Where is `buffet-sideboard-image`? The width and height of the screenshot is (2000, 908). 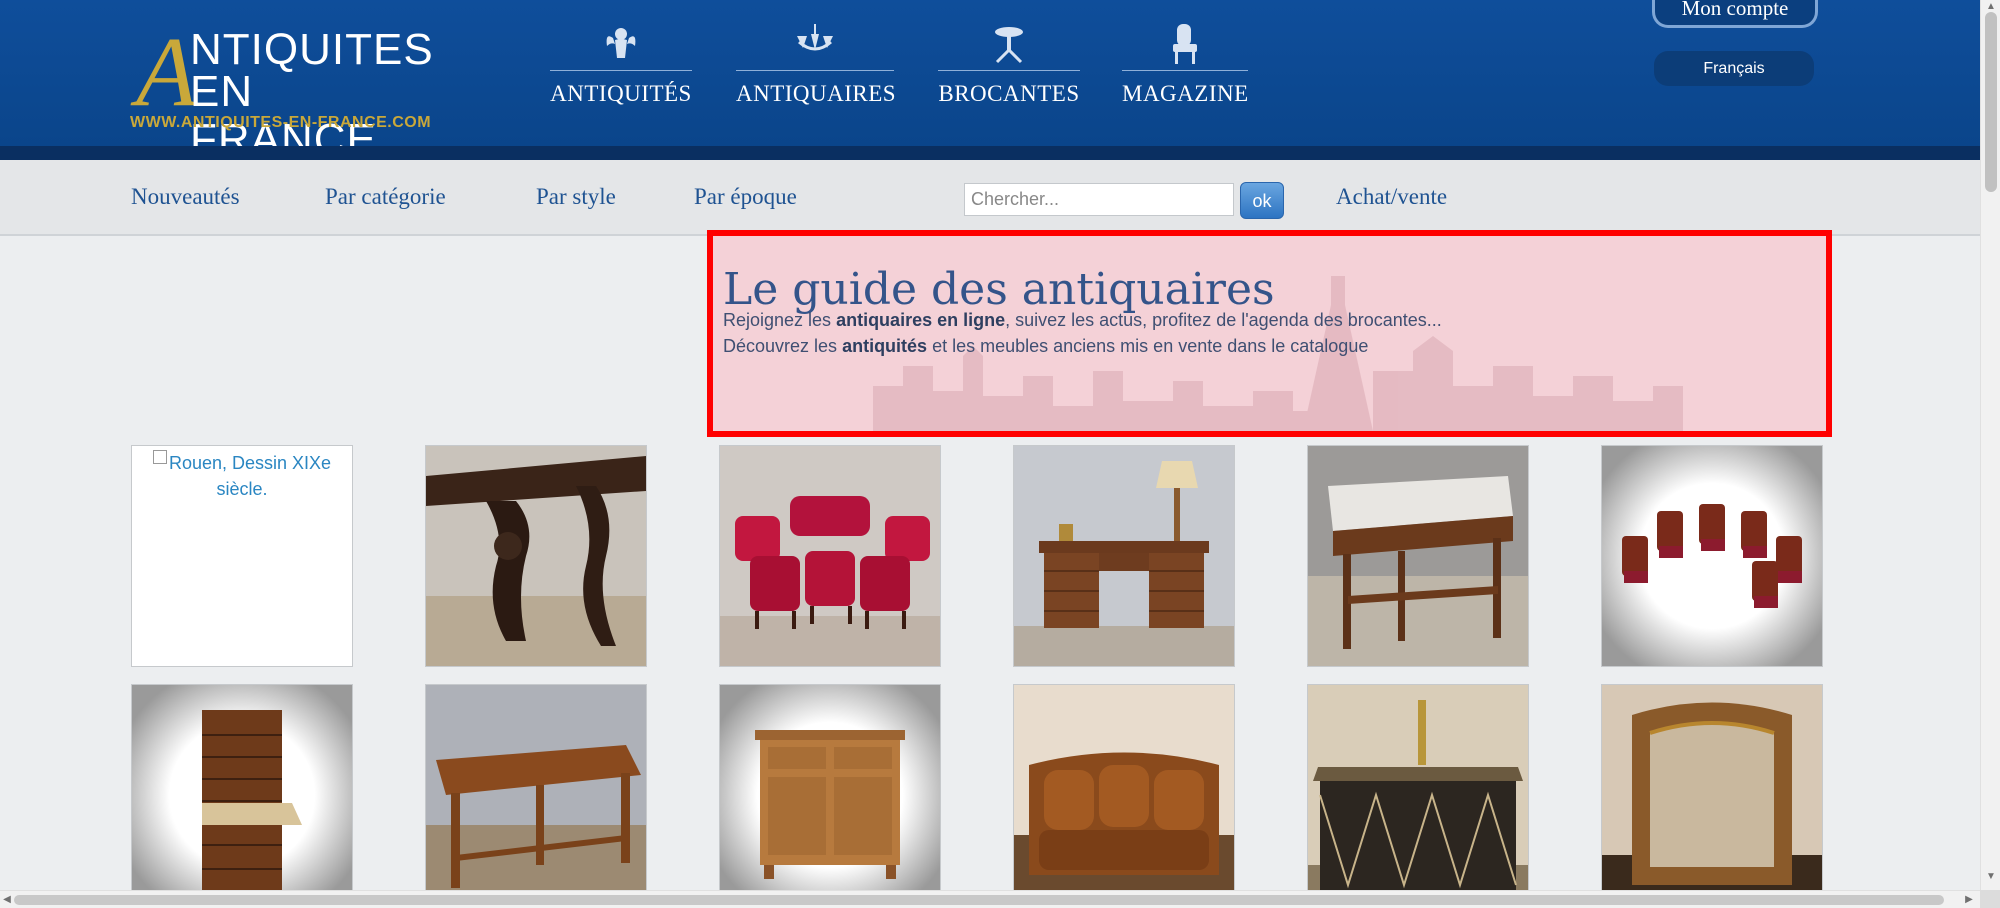 buffet-sideboard-image is located at coordinates (830, 795).